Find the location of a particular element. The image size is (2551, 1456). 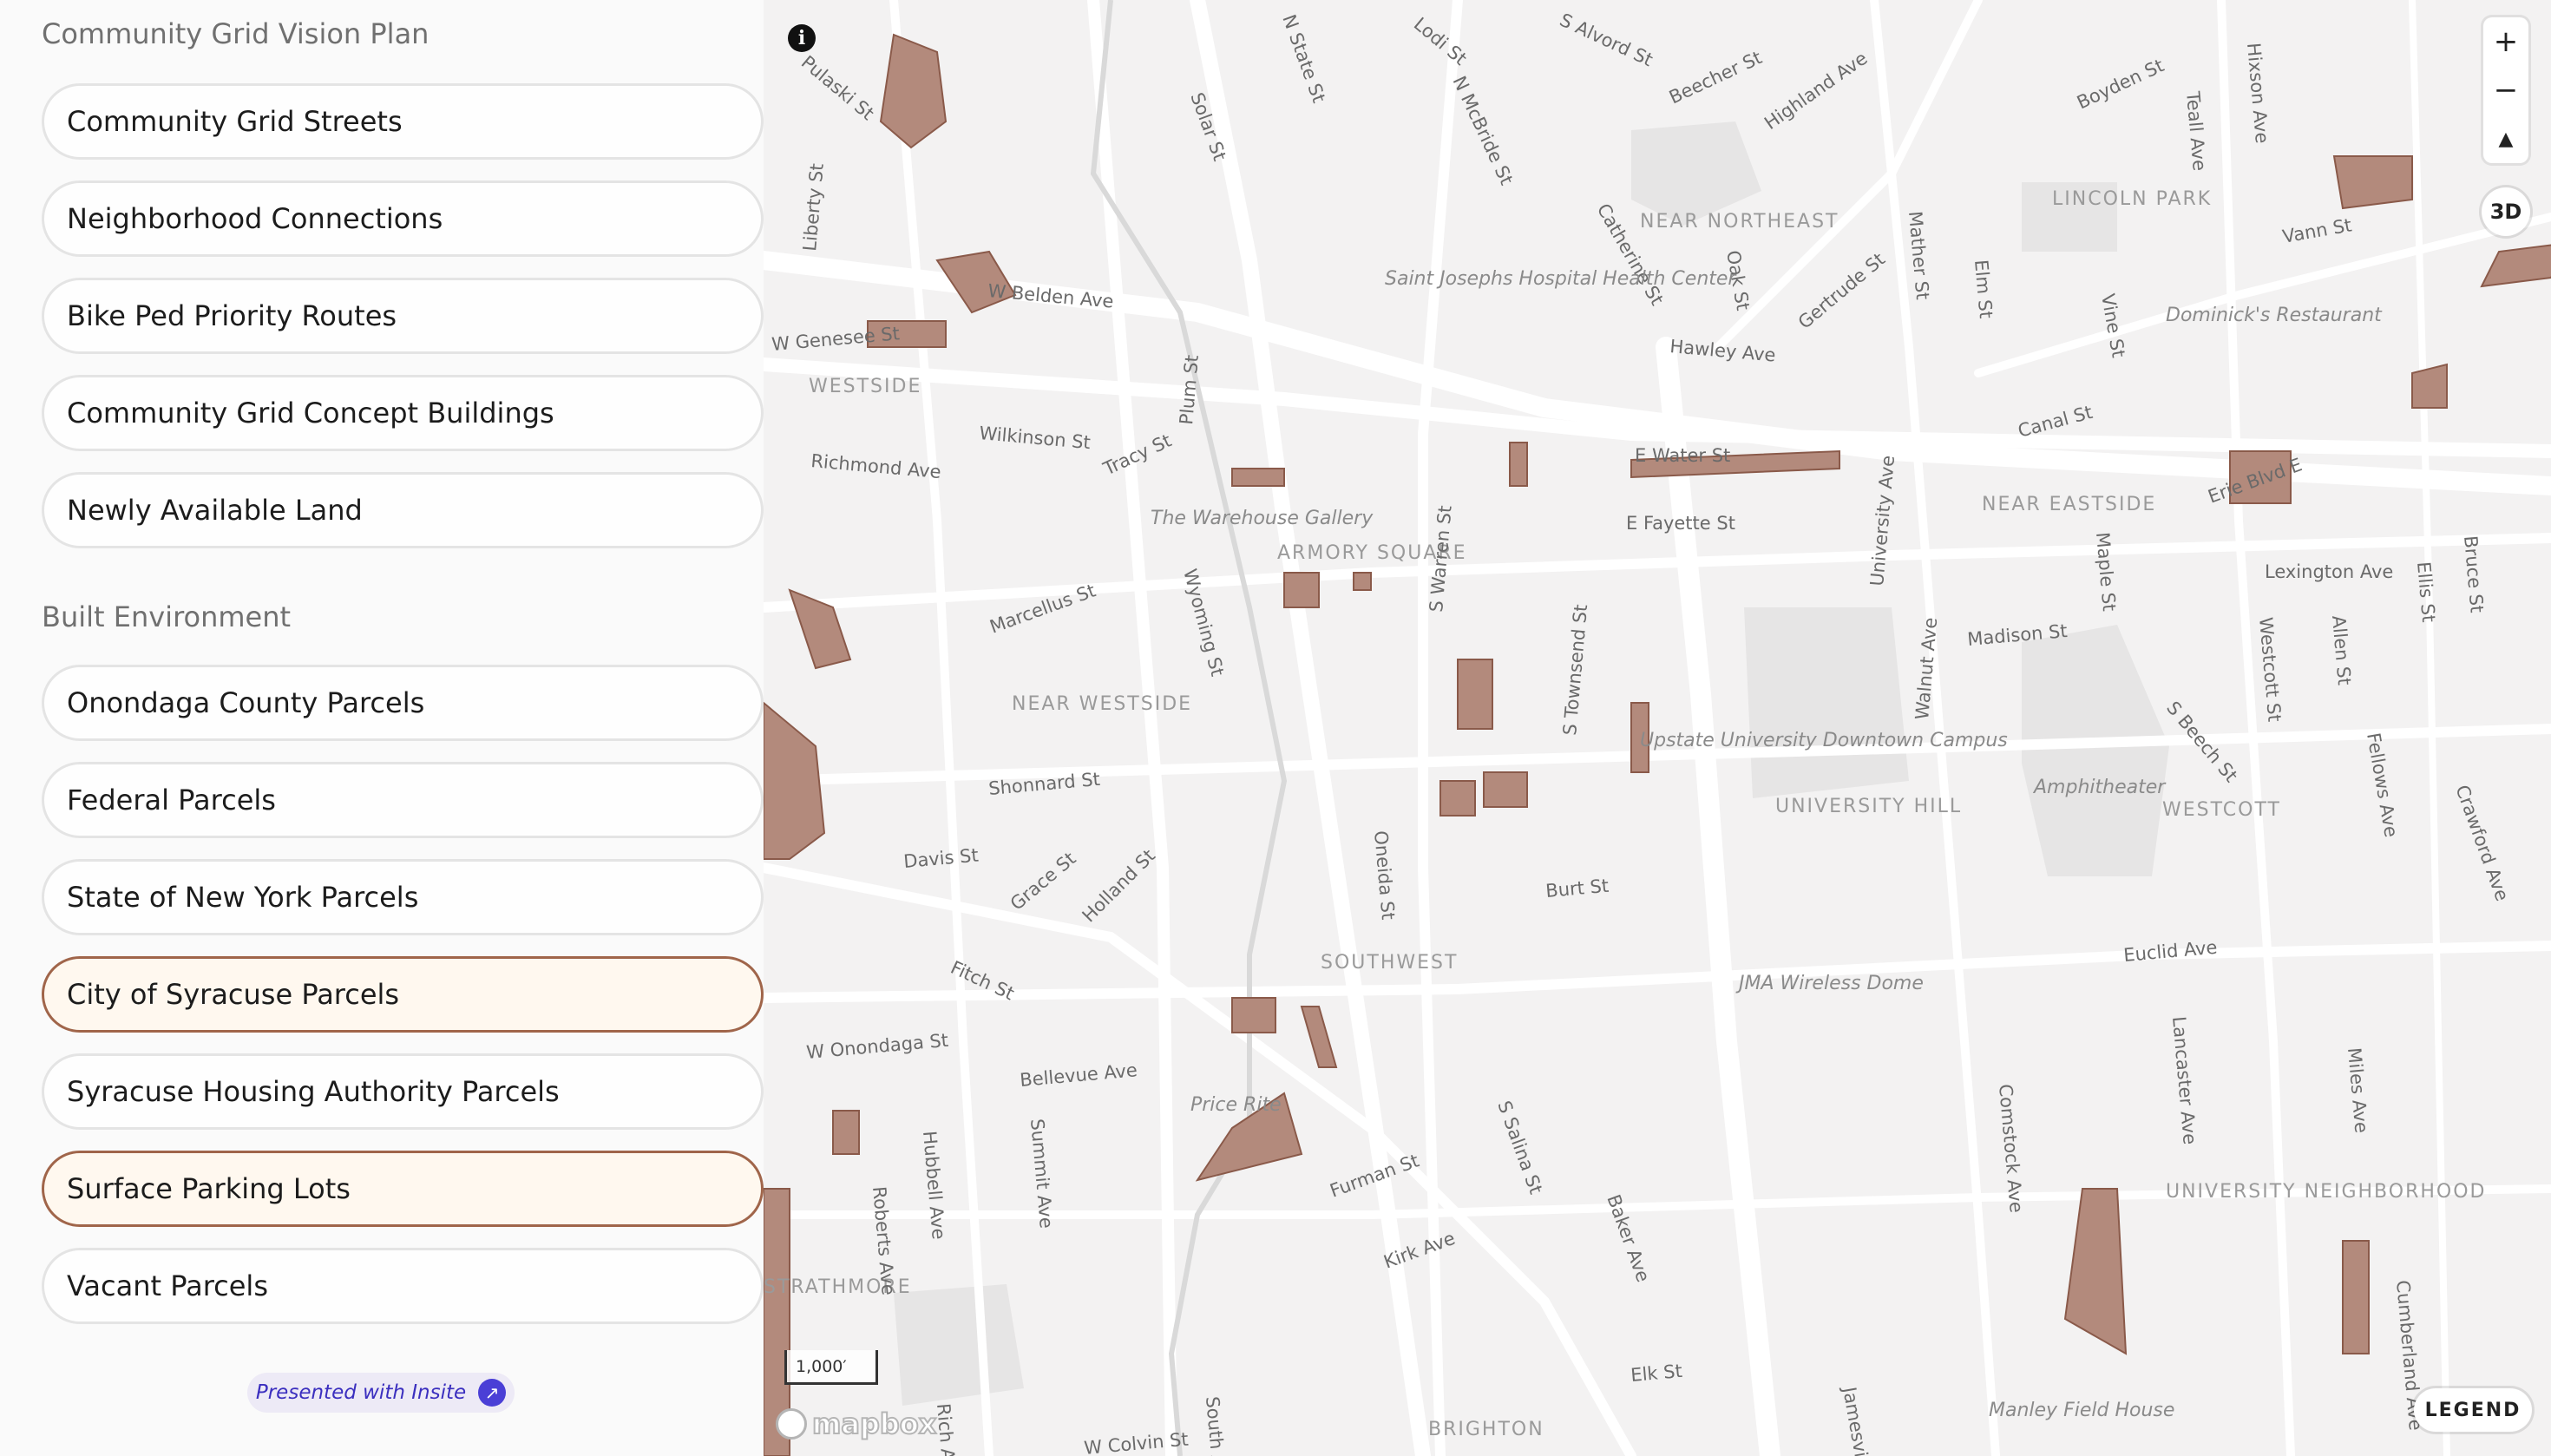

svg-text: Miles Ave is located at coordinates (2358, 1090).